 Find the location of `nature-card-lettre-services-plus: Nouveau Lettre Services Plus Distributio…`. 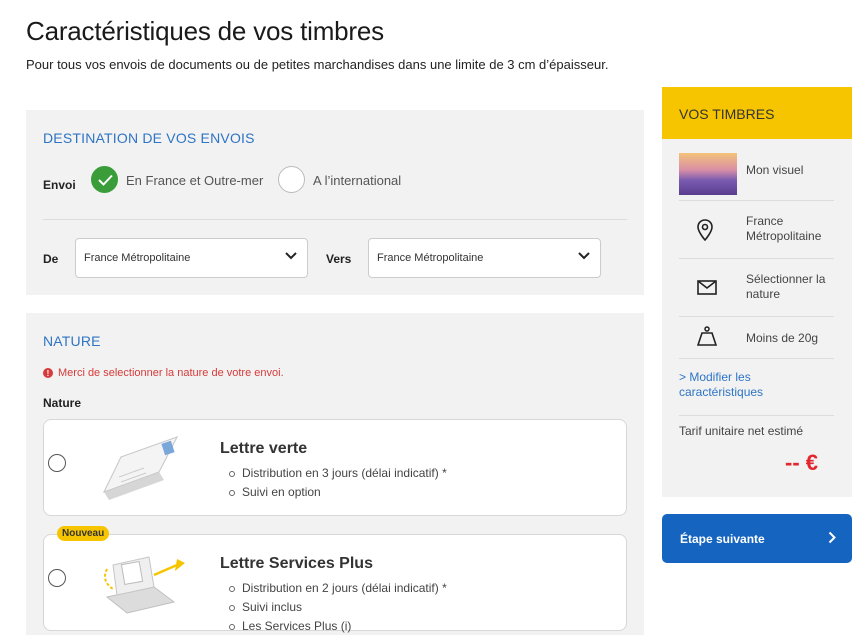

nature-card-lettre-services-plus: Nouveau Lettre Services Plus Distributio… is located at coordinates (335, 579).